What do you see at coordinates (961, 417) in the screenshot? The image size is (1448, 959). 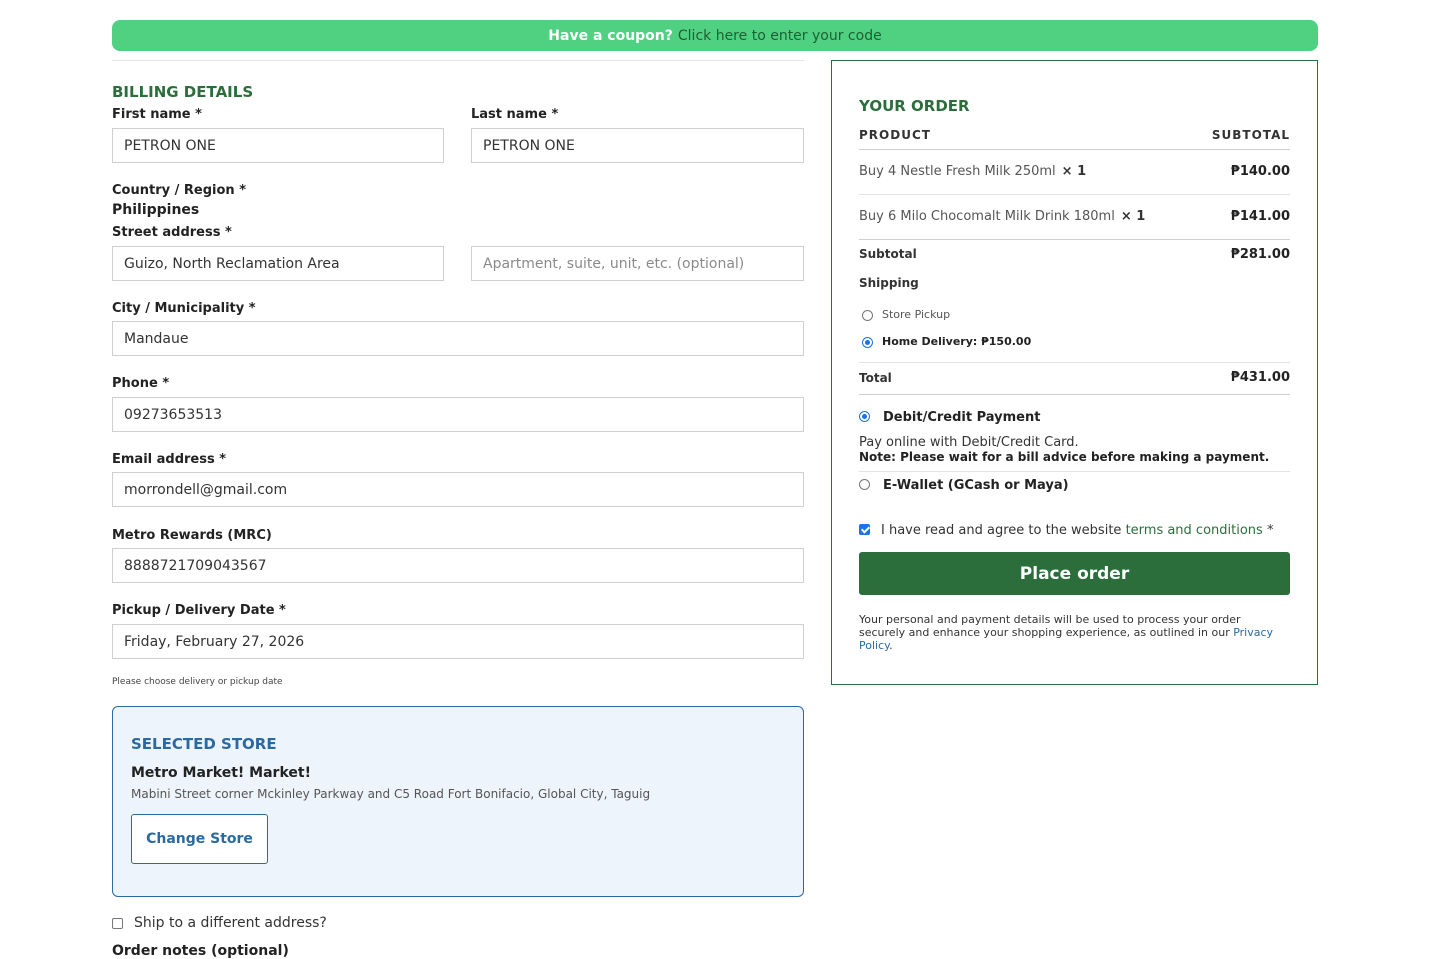 I see `debit-credit-label: Debit/Credit Payment` at bounding box center [961, 417].